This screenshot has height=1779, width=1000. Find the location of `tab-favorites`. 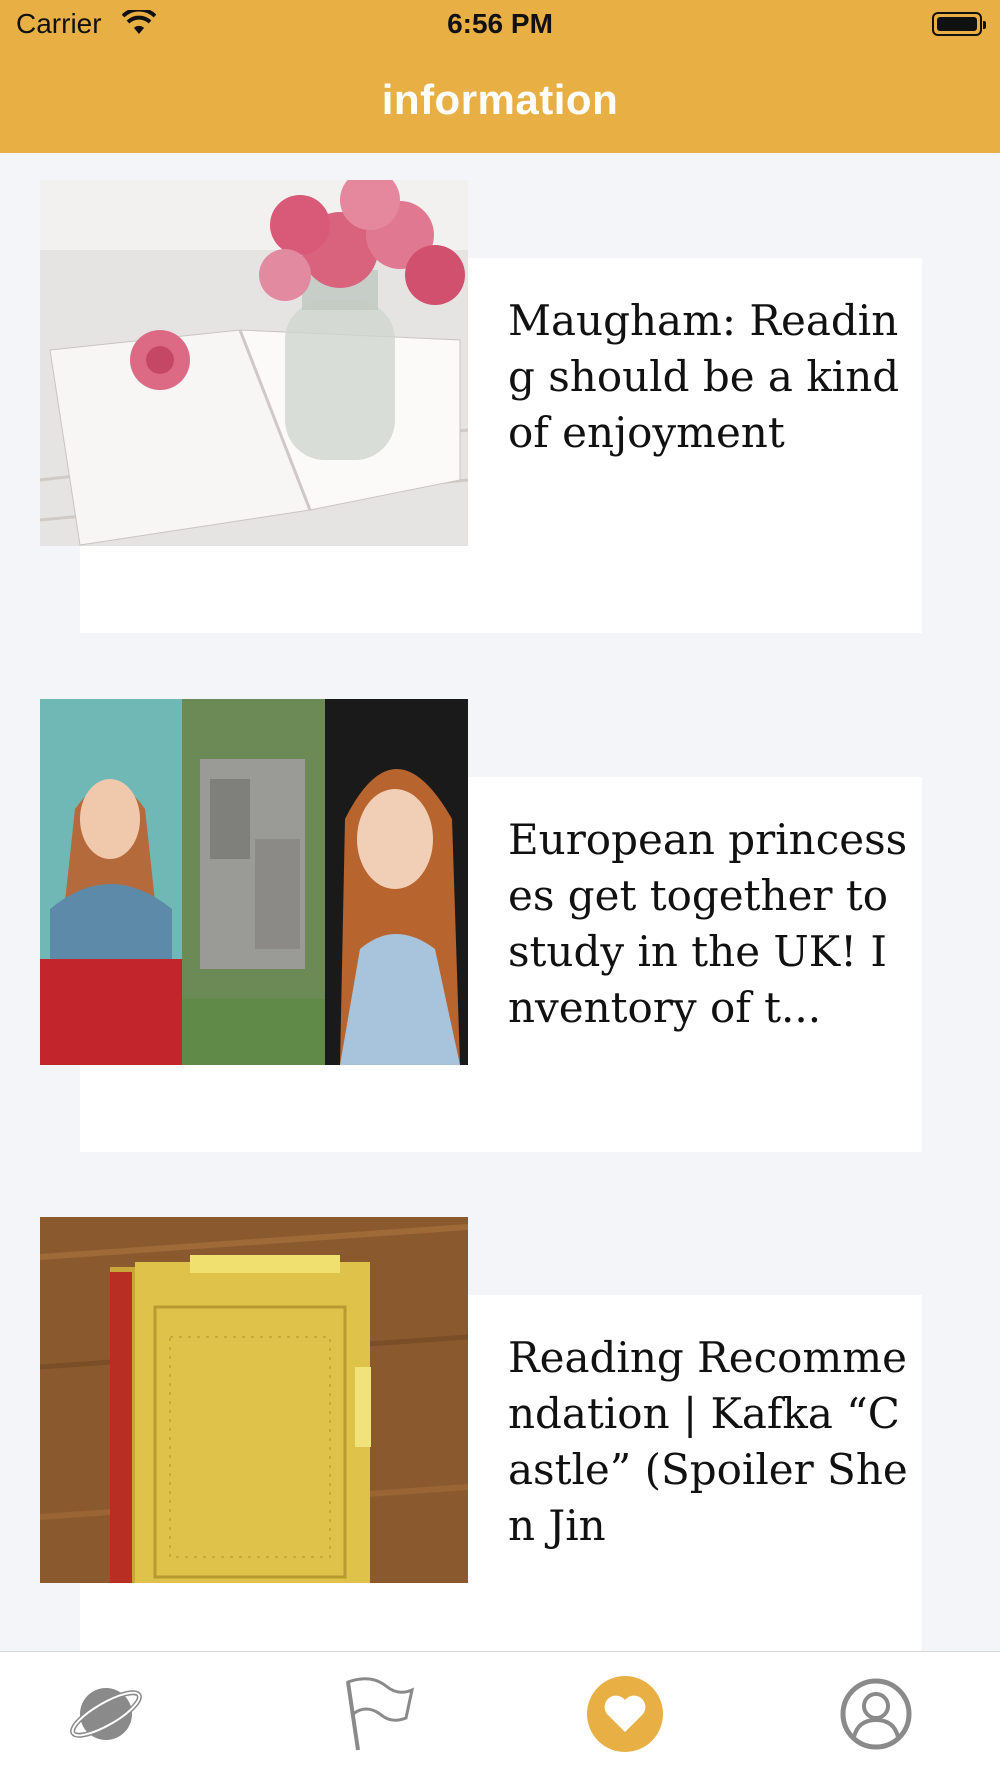

tab-favorites is located at coordinates (625, 1714).